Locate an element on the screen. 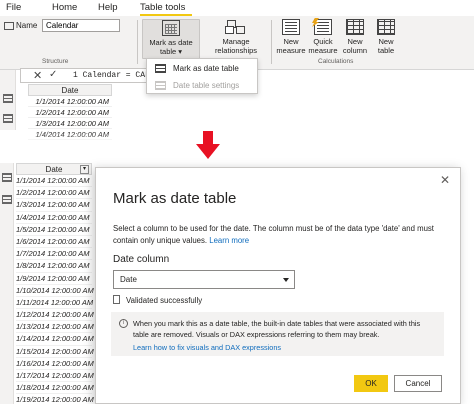 The height and width of the screenshot is (404, 474). name-label: Name is located at coordinates (27, 25).